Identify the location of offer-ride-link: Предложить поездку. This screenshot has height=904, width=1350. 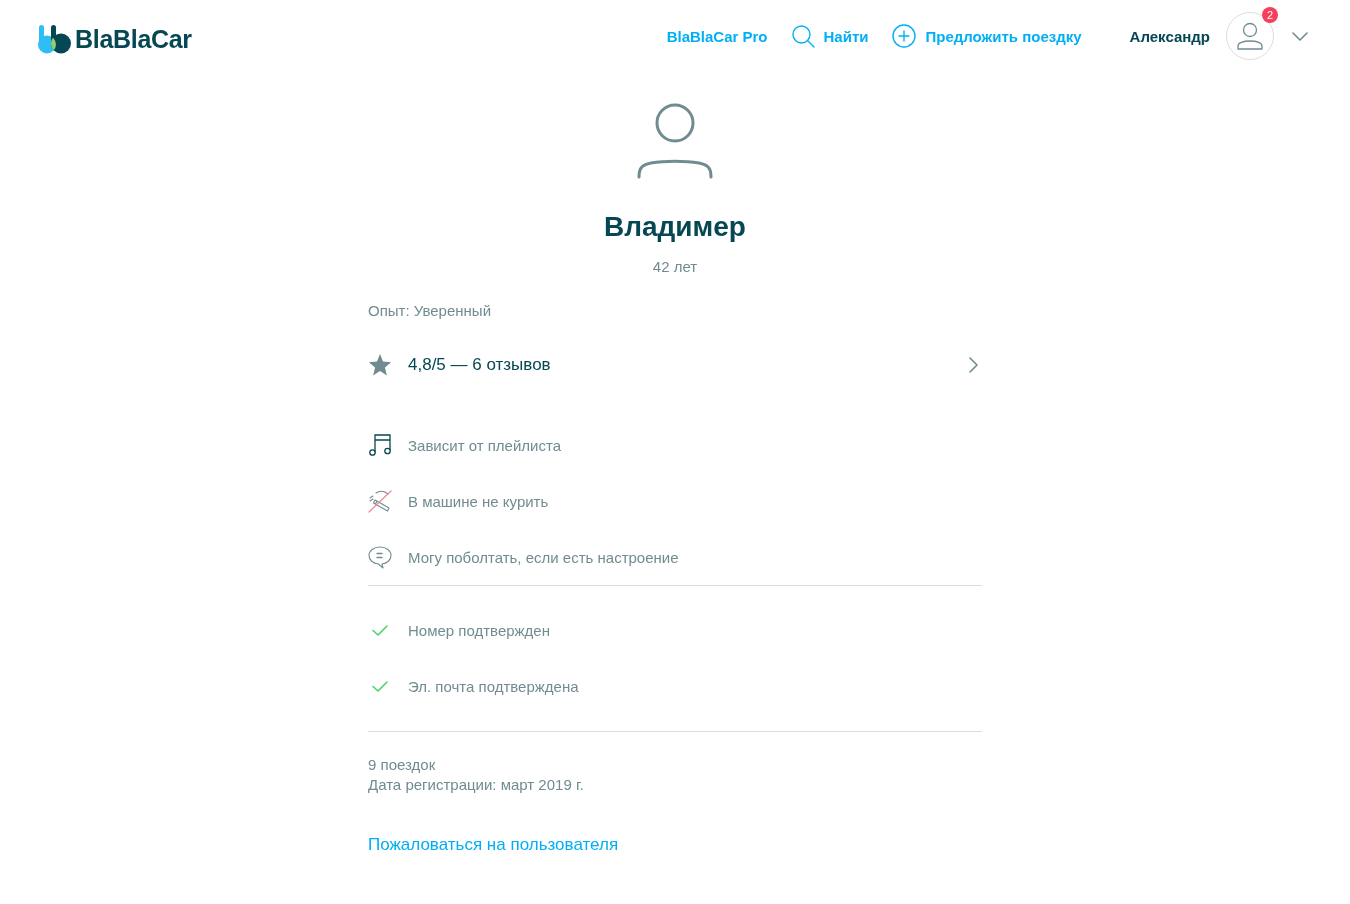
(987, 36).